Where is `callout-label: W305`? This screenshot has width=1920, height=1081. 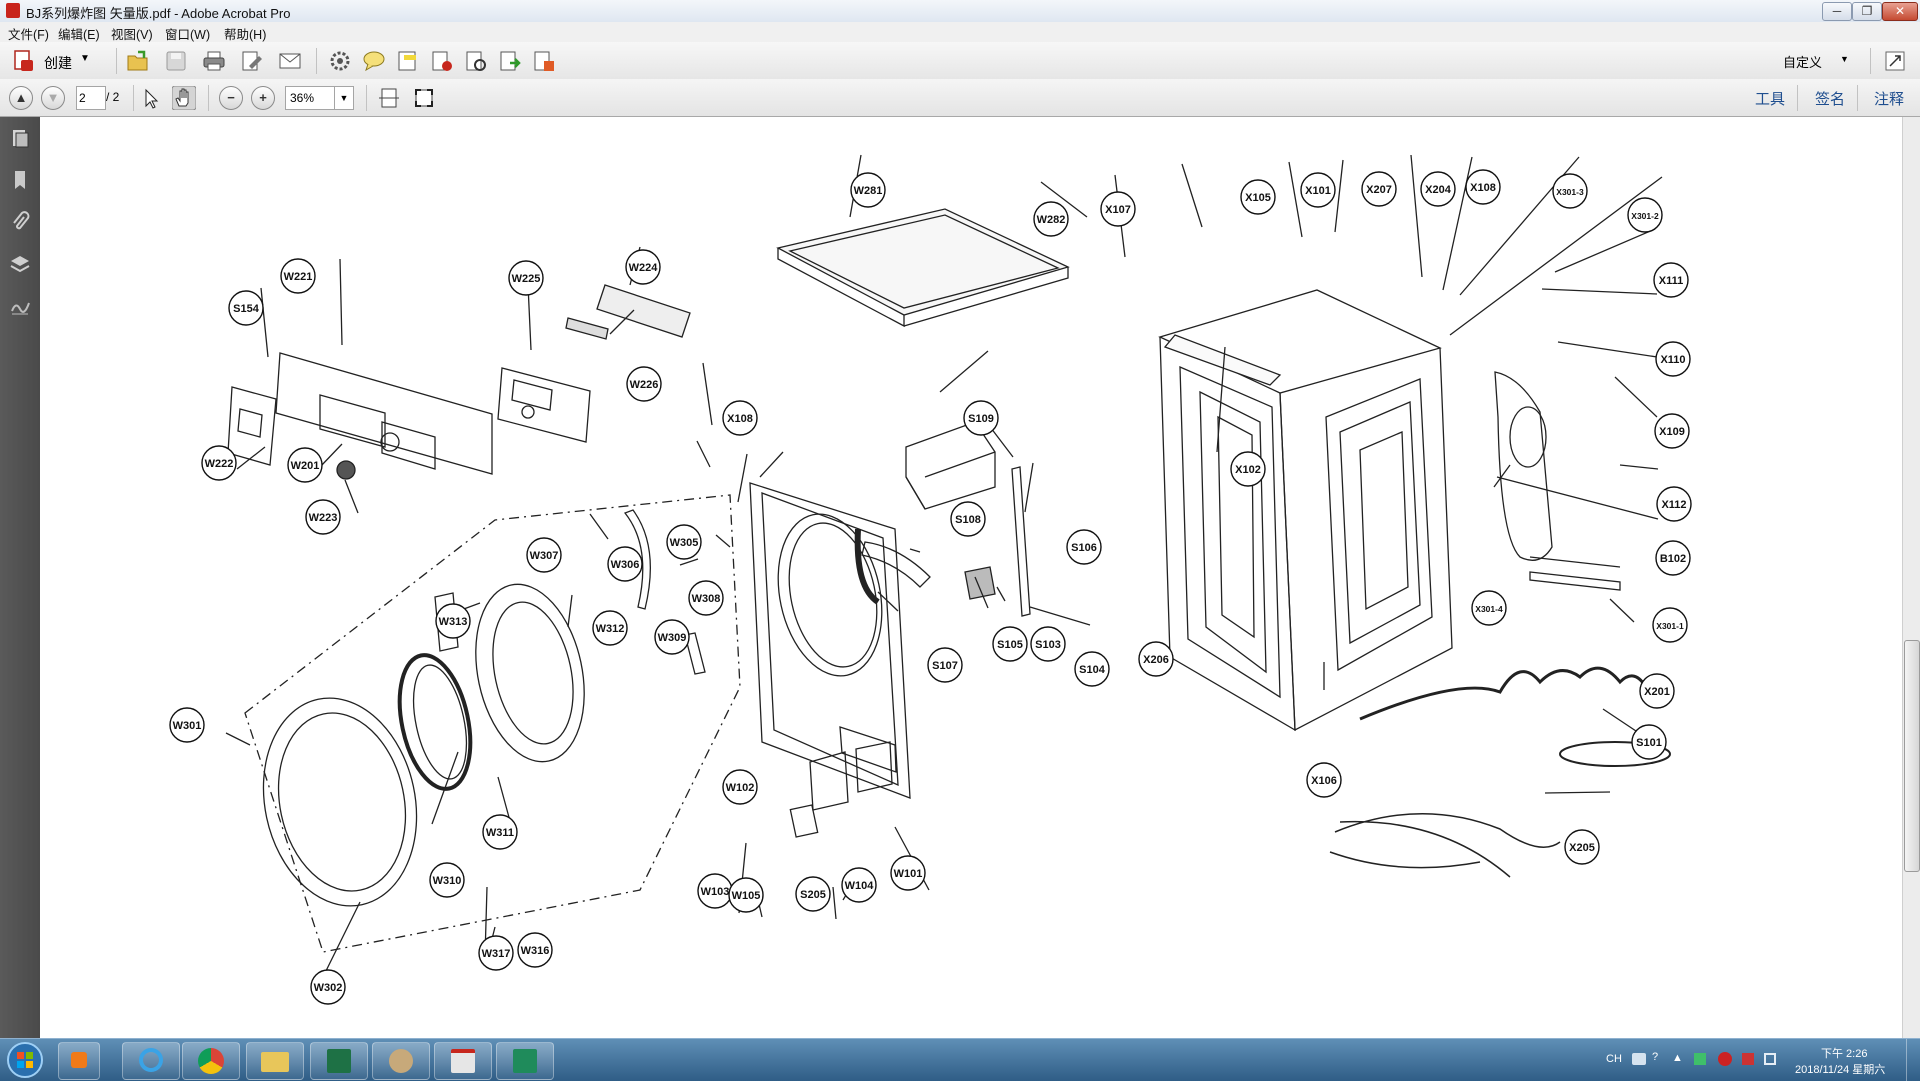 callout-label: W305 is located at coordinates (684, 543).